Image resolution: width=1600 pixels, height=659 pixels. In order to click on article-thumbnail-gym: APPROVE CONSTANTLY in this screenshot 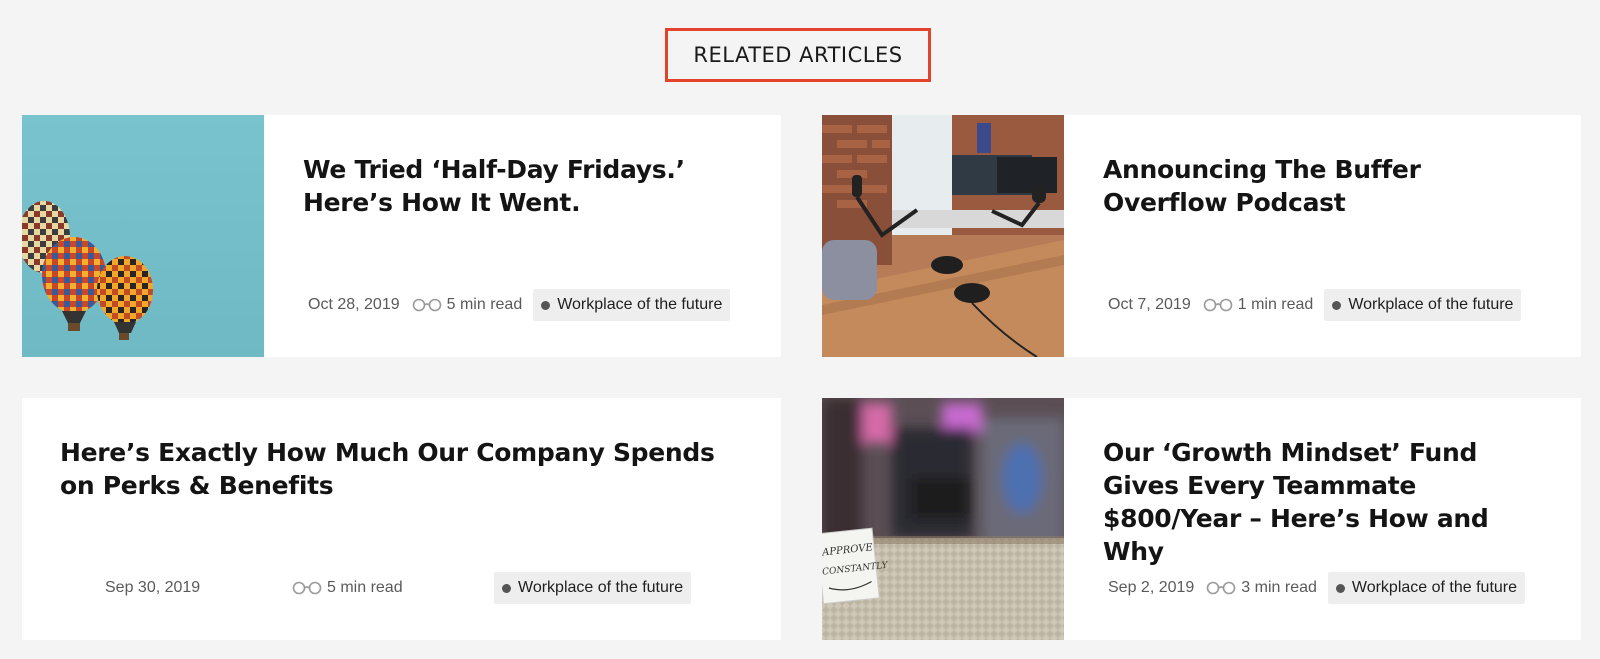, I will do `click(943, 519)`.